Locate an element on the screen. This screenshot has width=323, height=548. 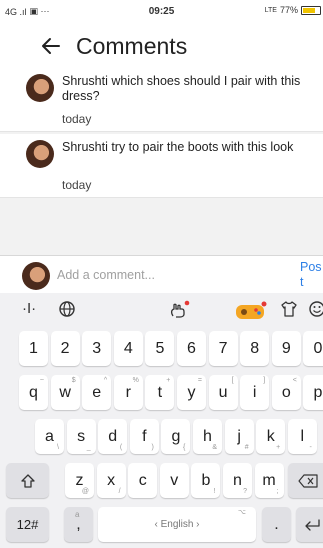
key-y: y = is located at coordinates (191, 392).